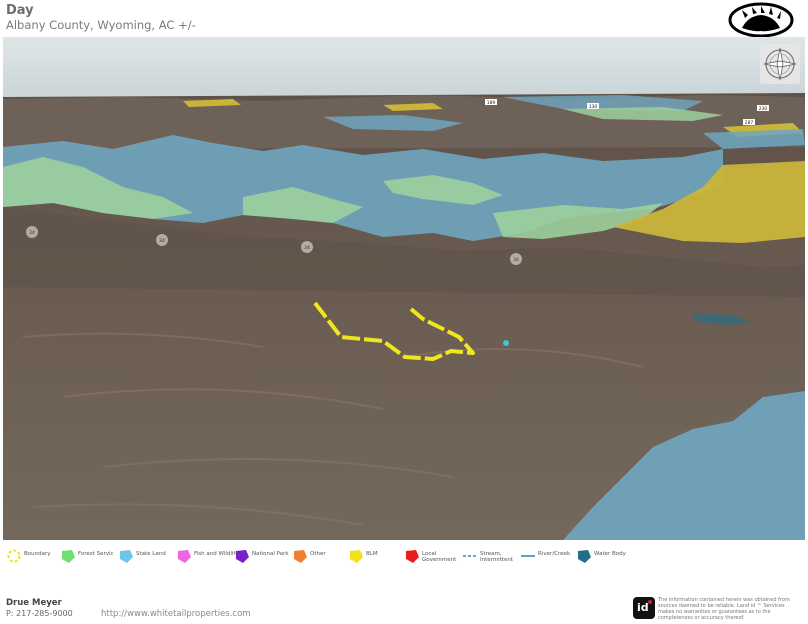 Image resolution: width=808 pixels, height=624 pixels. I want to click on website-link: http://www.whitetailproperties.com, so click(176, 614).